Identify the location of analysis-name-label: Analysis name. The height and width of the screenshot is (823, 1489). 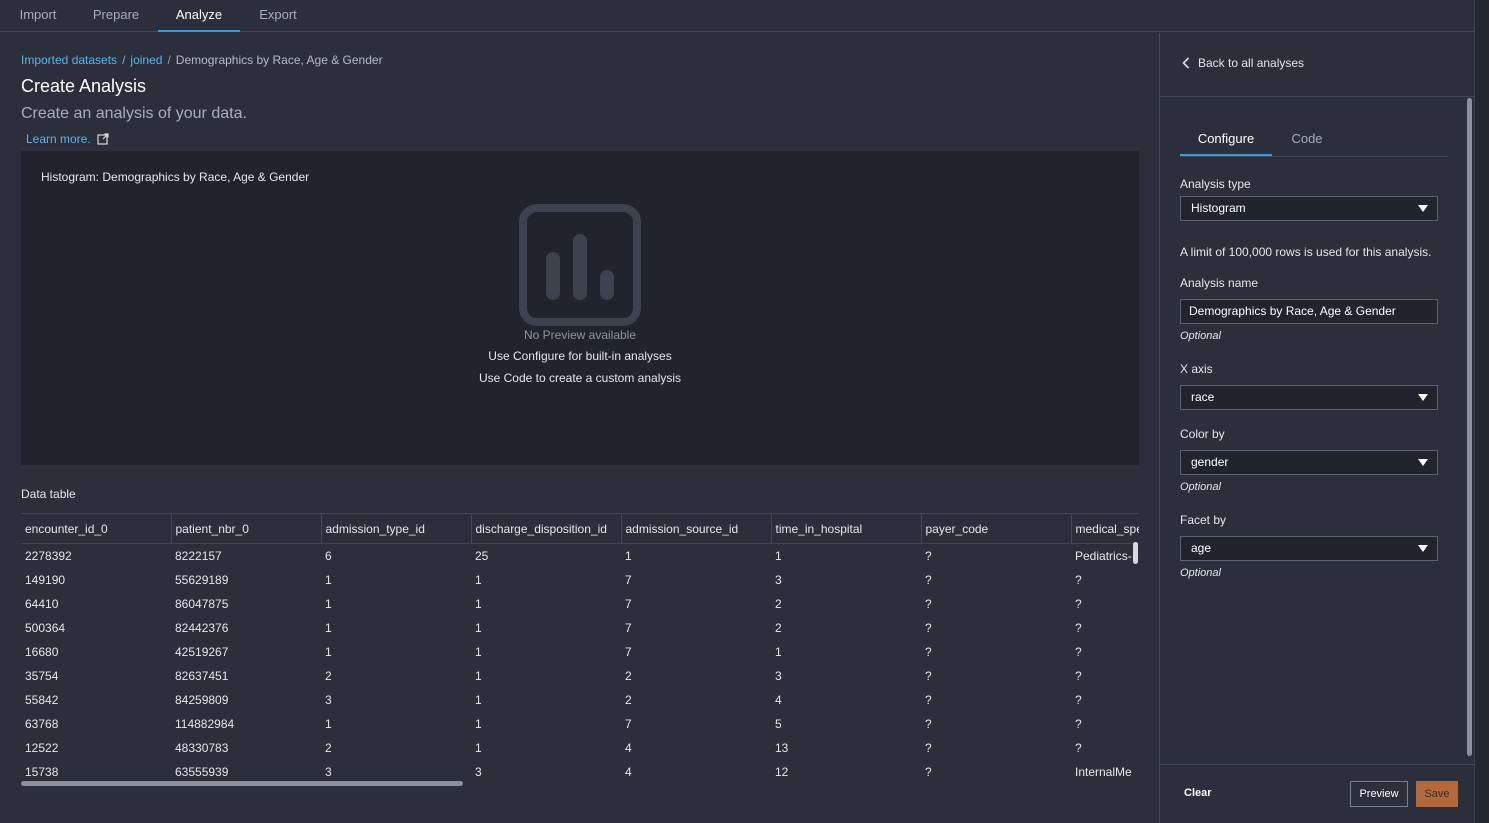
(1219, 283).